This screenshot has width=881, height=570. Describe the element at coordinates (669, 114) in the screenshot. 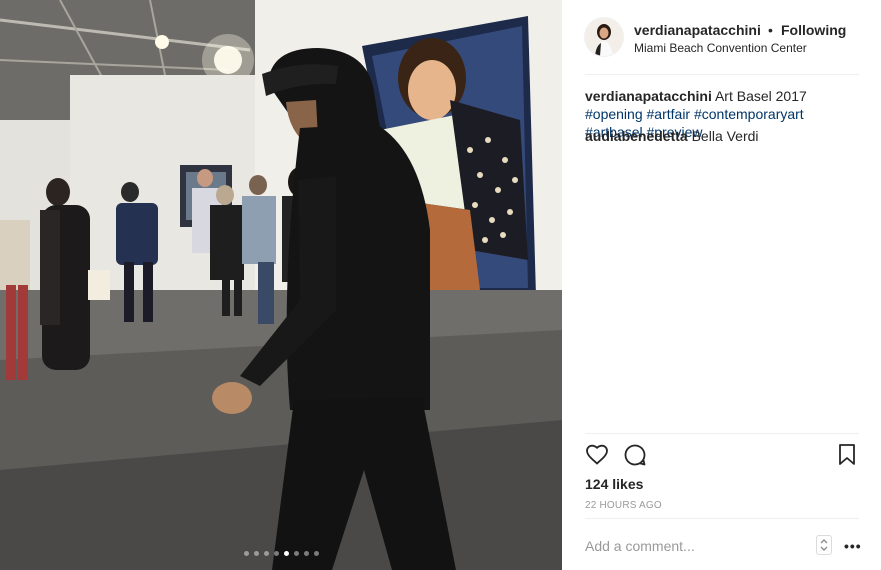

I see `hashtag-artfair: #artfair` at that location.